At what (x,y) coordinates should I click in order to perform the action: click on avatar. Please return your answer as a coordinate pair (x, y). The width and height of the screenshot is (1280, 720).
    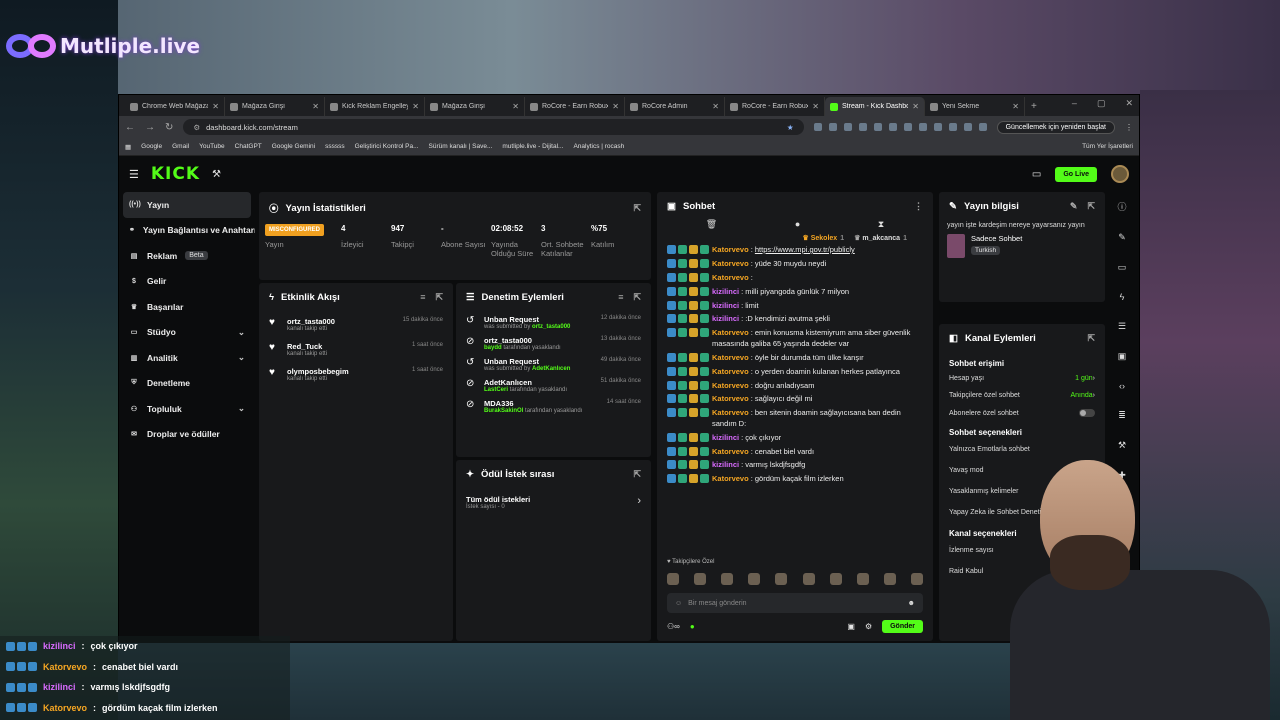
    Looking at the image, I should click on (1120, 174).